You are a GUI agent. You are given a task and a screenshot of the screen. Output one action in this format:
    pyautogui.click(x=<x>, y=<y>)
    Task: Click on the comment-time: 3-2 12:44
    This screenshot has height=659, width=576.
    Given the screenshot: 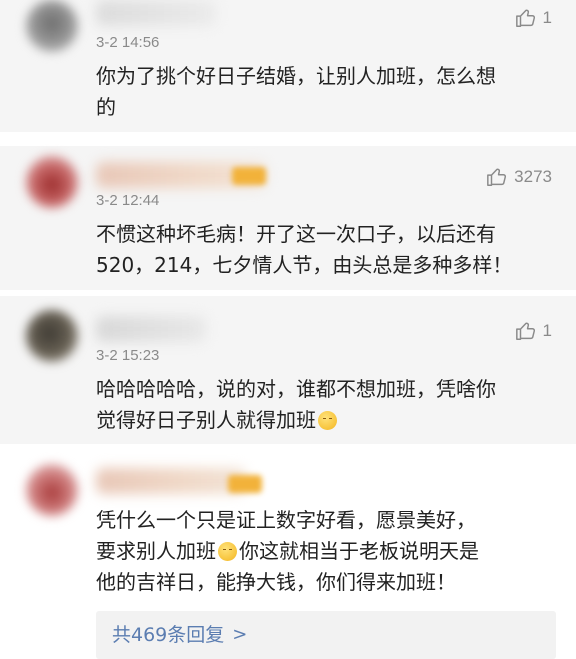 What is the action you would take?
    pyautogui.click(x=128, y=200)
    